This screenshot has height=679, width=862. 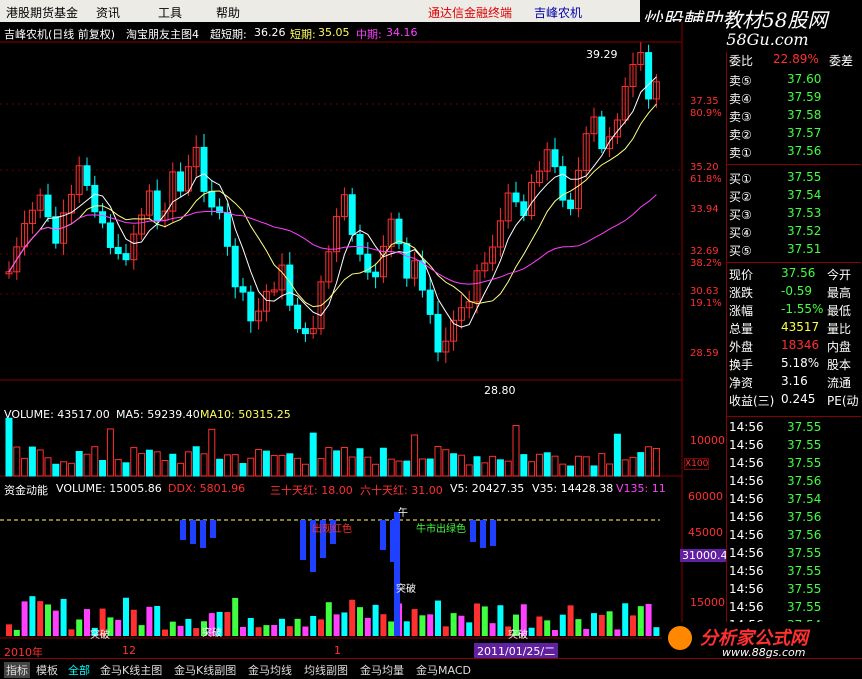 I want to click on quote-right-label: 最高, so click(x=839, y=293).